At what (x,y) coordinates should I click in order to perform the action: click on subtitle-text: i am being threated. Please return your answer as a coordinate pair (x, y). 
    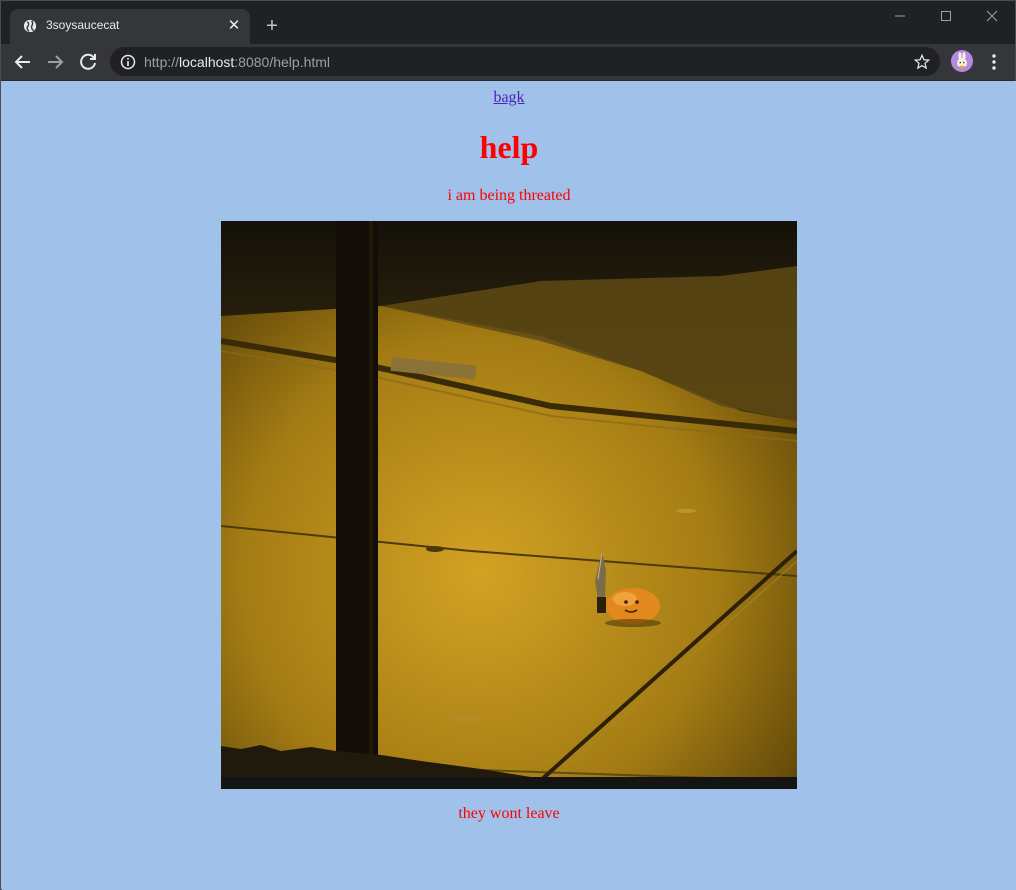
    Looking at the image, I should click on (509, 195).